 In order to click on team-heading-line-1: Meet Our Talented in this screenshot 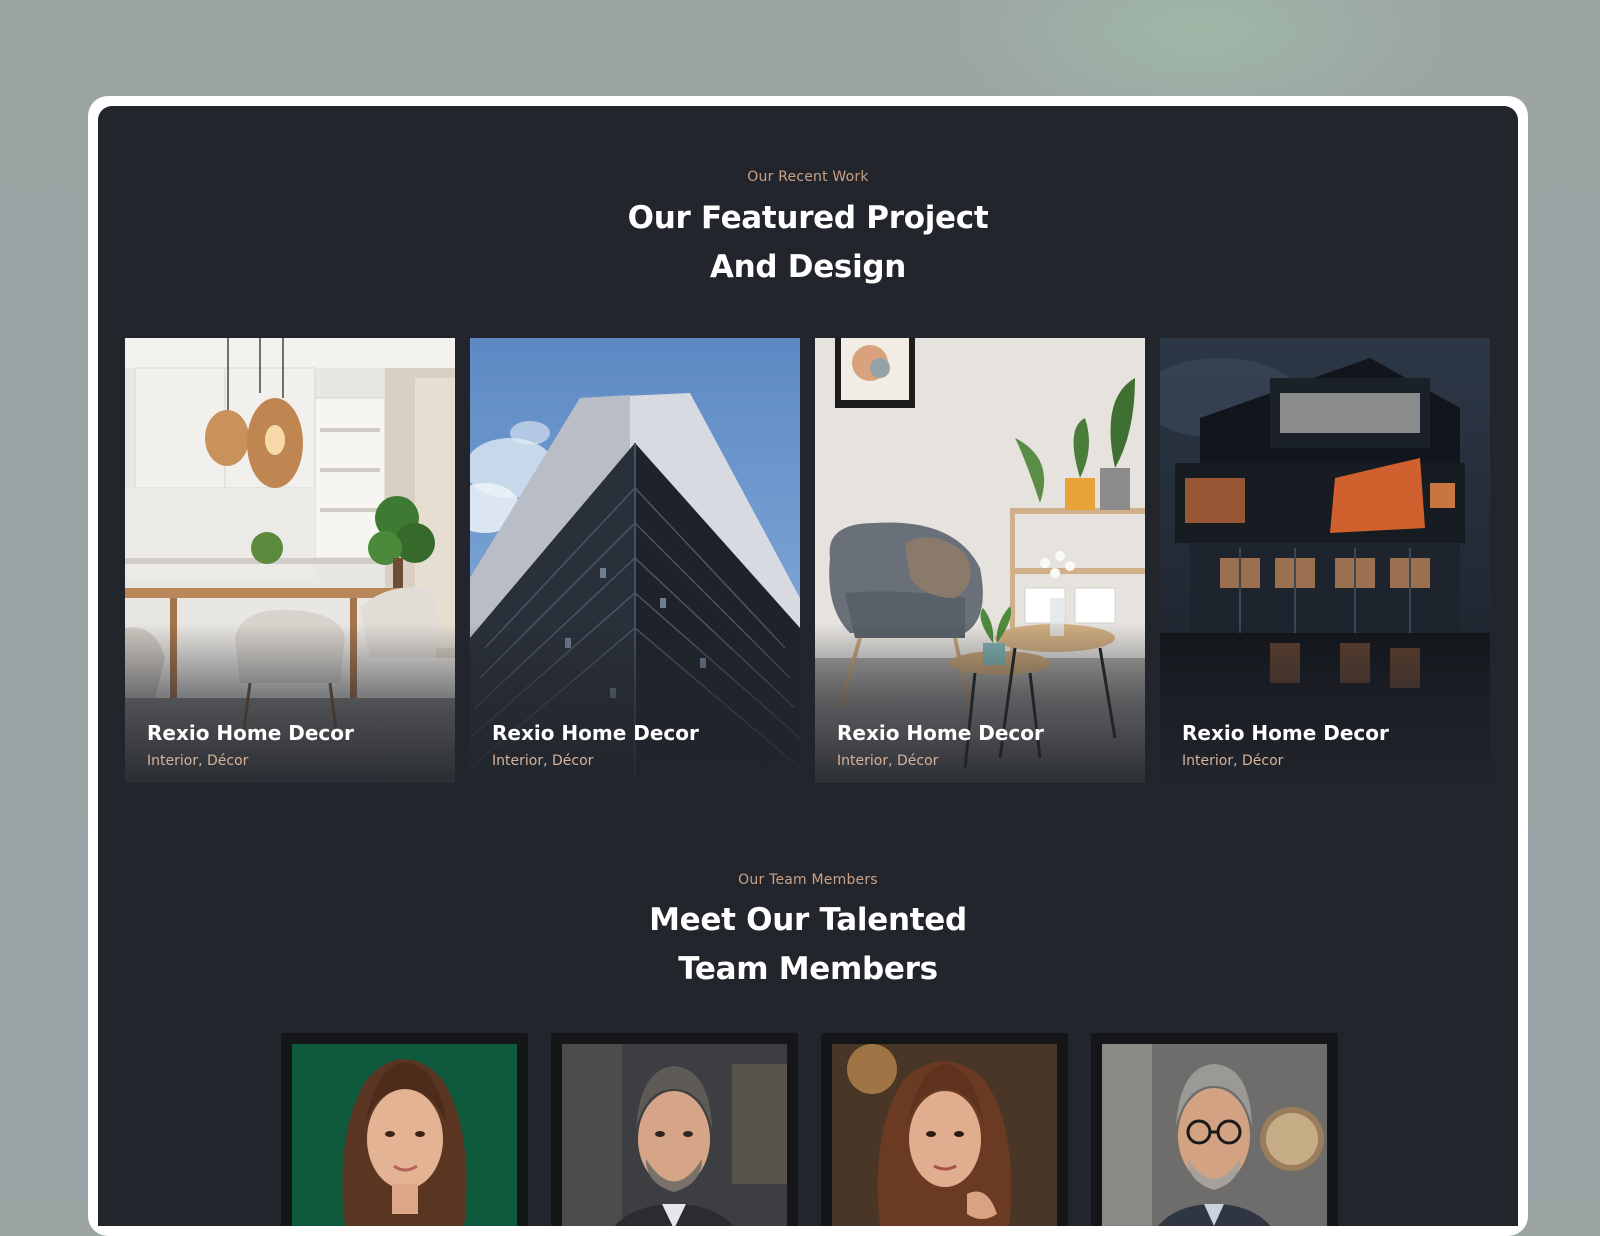, I will do `click(808, 920)`.